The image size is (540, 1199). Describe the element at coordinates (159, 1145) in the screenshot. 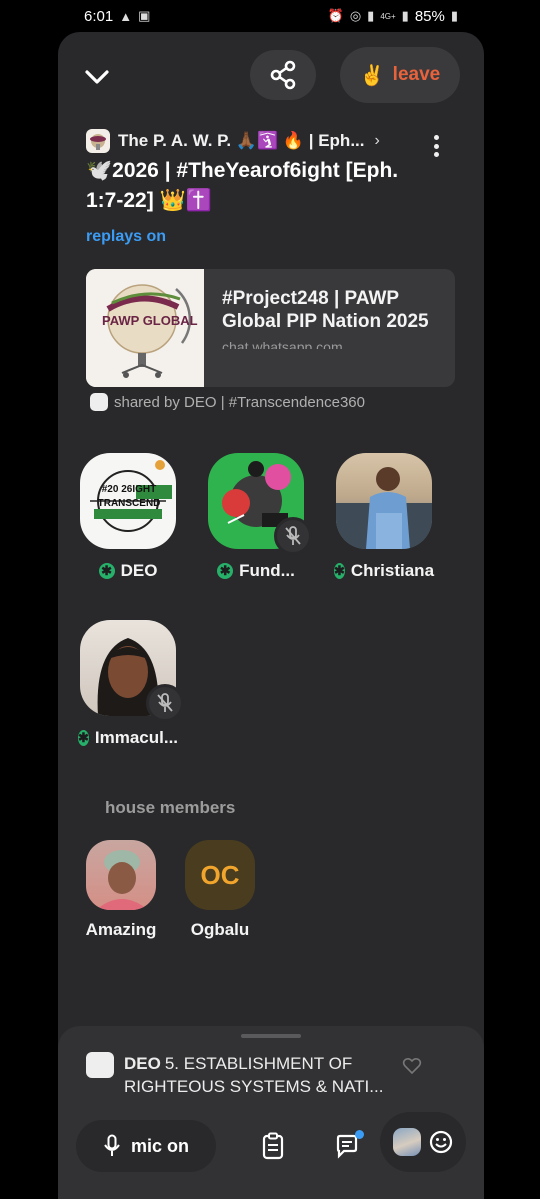

I see `mic-label: mic on` at that location.